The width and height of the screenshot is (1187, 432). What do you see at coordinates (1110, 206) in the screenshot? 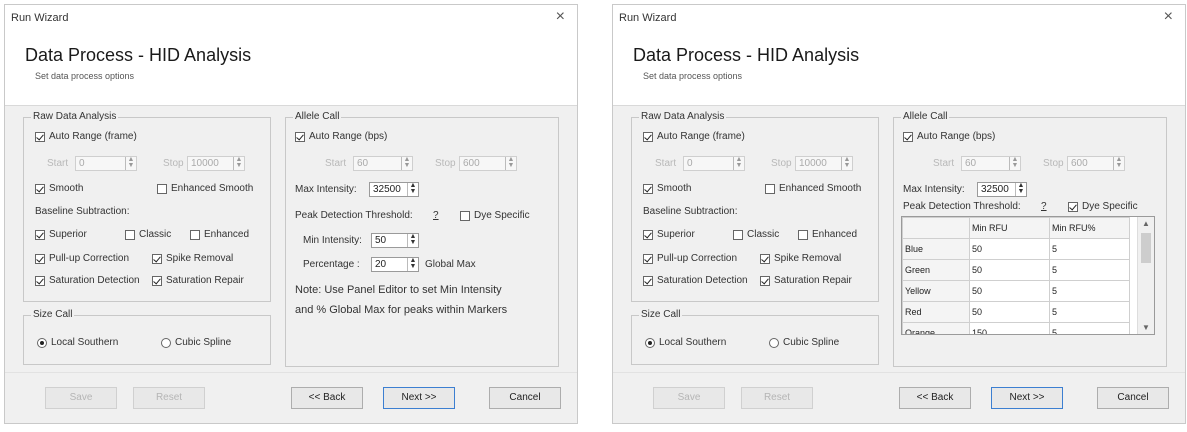
I see `dye-specific-label: Dye Specific` at bounding box center [1110, 206].